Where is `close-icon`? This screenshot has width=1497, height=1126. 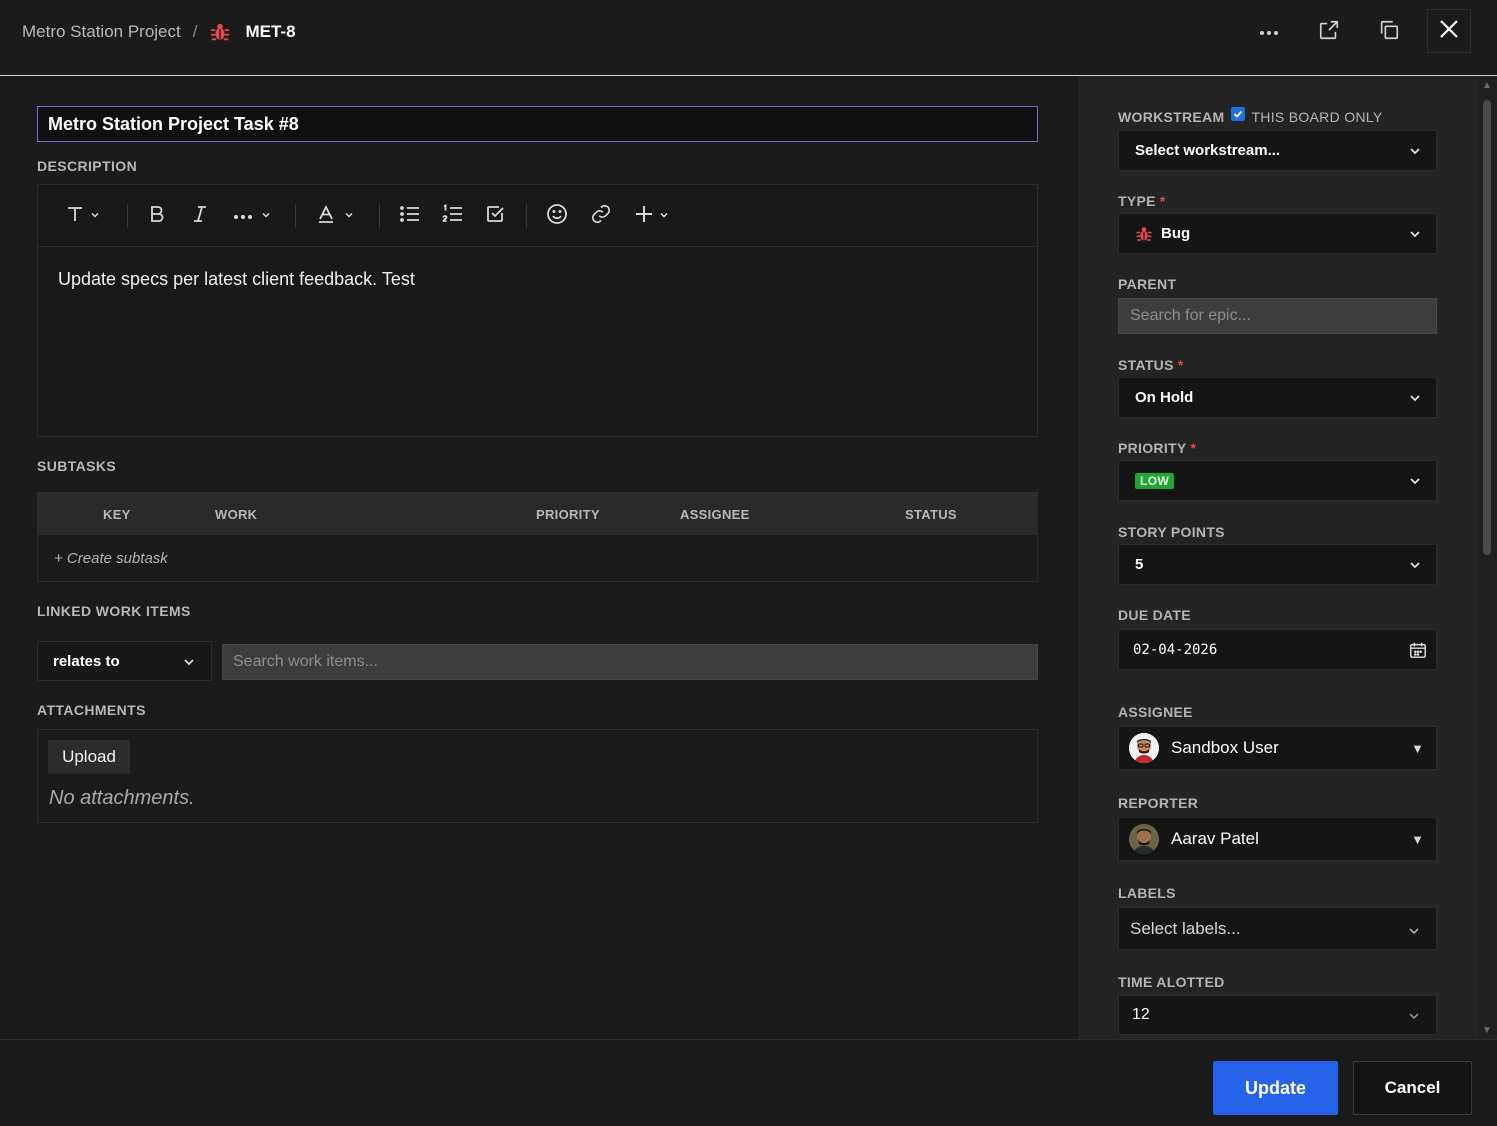 close-icon is located at coordinates (1449, 31).